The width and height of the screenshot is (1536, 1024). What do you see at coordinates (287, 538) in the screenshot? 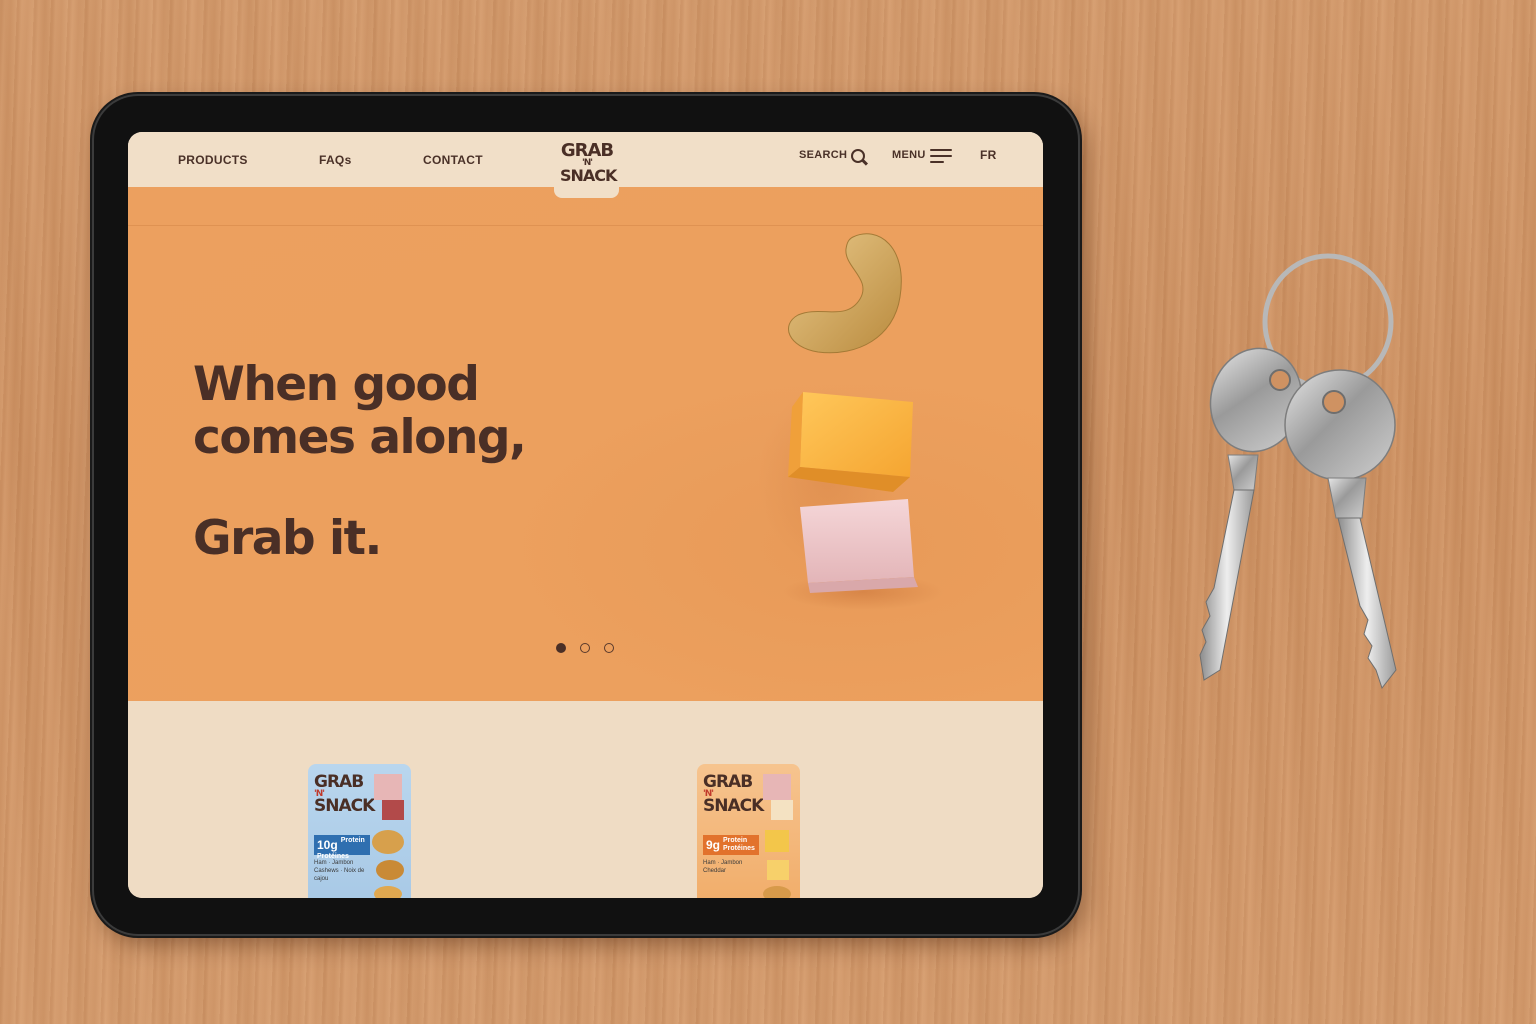
I see `hero-tagline: Grab it.` at bounding box center [287, 538].